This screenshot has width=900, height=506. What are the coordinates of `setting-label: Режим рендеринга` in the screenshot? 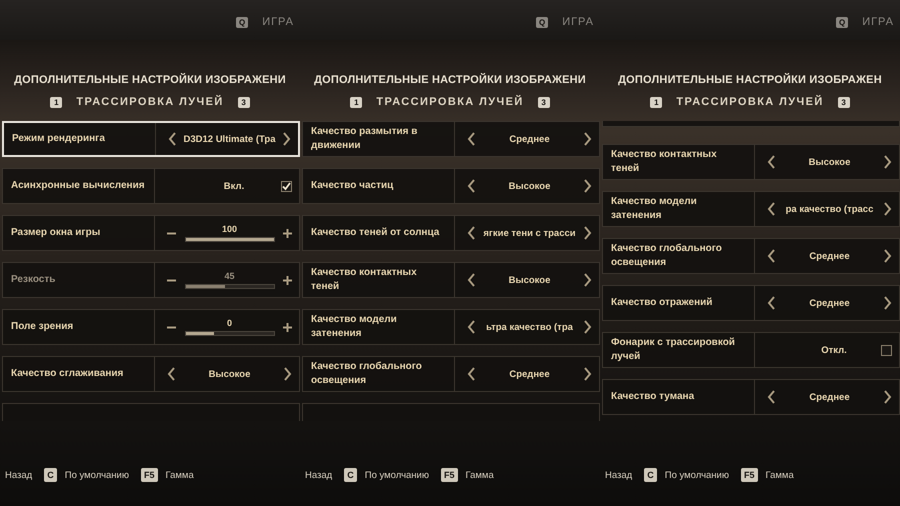 It's located at (80, 139).